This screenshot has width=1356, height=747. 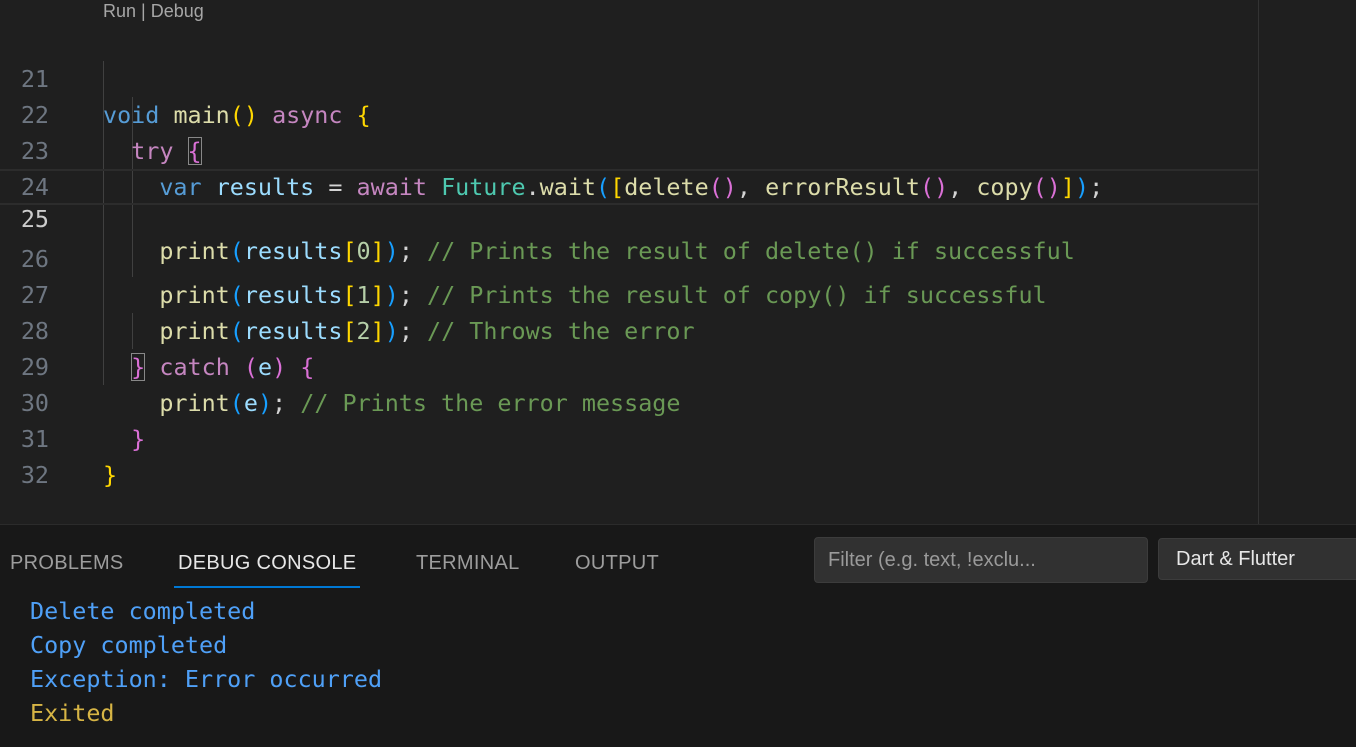 What do you see at coordinates (72, 713) in the screenshot?
I see `console-output-line: Exited` at bounding box center [72, 713].